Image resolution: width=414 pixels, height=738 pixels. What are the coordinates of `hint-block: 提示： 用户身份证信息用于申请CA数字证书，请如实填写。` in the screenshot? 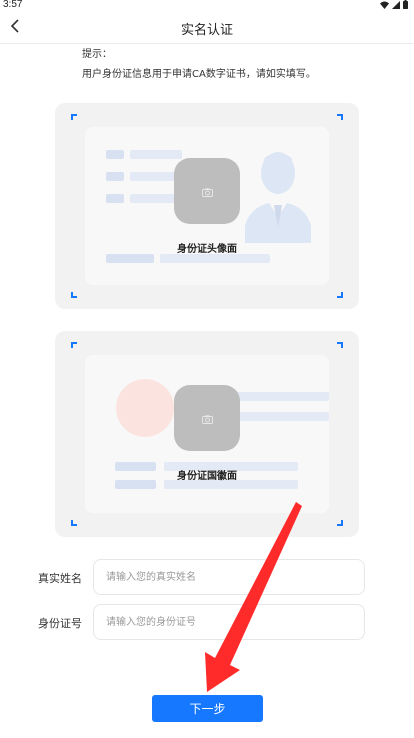 It's located at (199, 65).